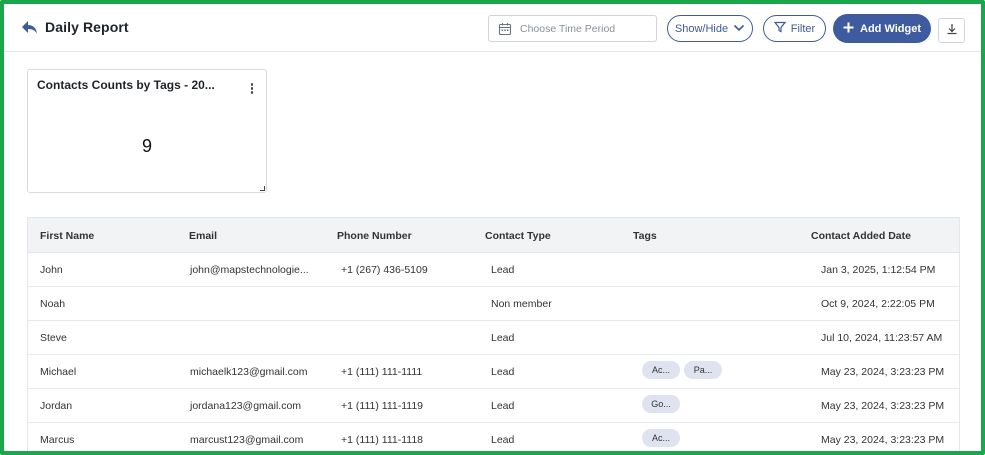 This screenshot has height=455, width=985. I want to click on back-arrow-icon, so click(30, 28).